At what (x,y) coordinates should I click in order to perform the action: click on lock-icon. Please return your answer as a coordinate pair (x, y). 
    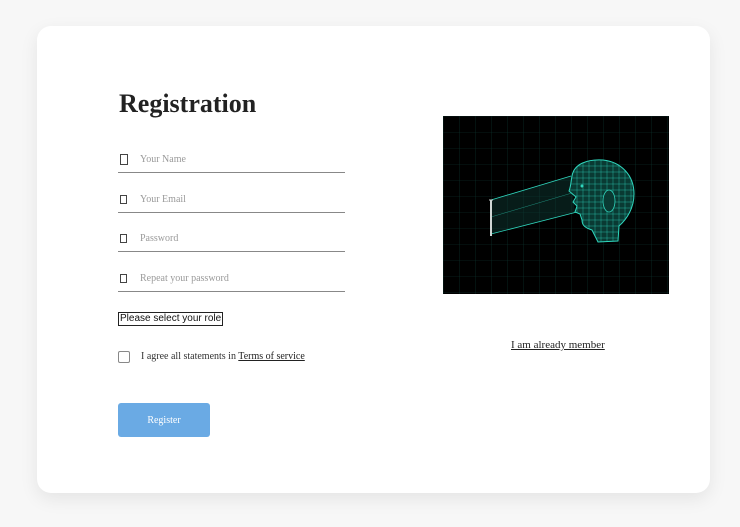
    Looking at the image, I should click on (123, 238).